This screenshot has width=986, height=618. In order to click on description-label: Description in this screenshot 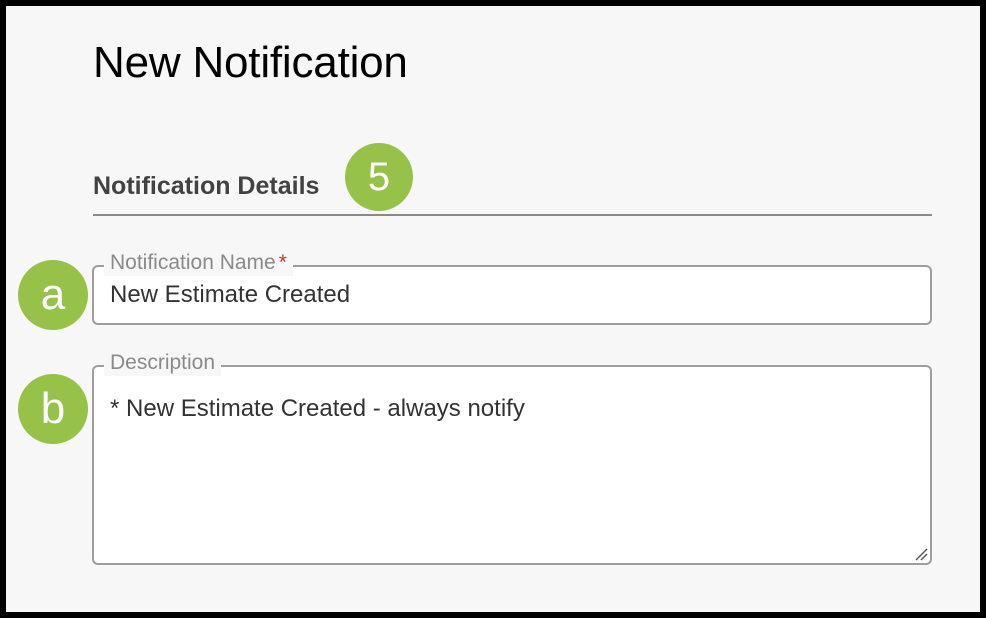, I will do `click(163, 363)`.